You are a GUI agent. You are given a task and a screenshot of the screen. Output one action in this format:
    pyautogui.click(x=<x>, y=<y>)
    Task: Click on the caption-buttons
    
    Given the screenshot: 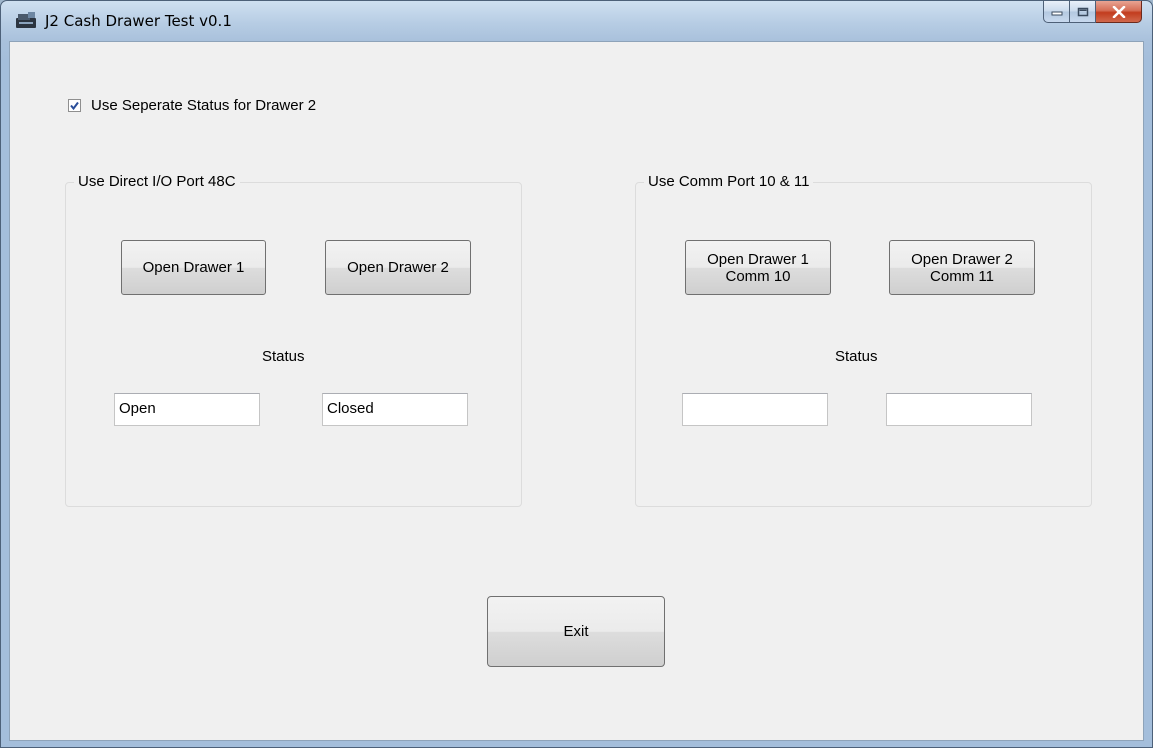 What is the action you would take?
    pyautogui.click(x=1092, y=12)
    